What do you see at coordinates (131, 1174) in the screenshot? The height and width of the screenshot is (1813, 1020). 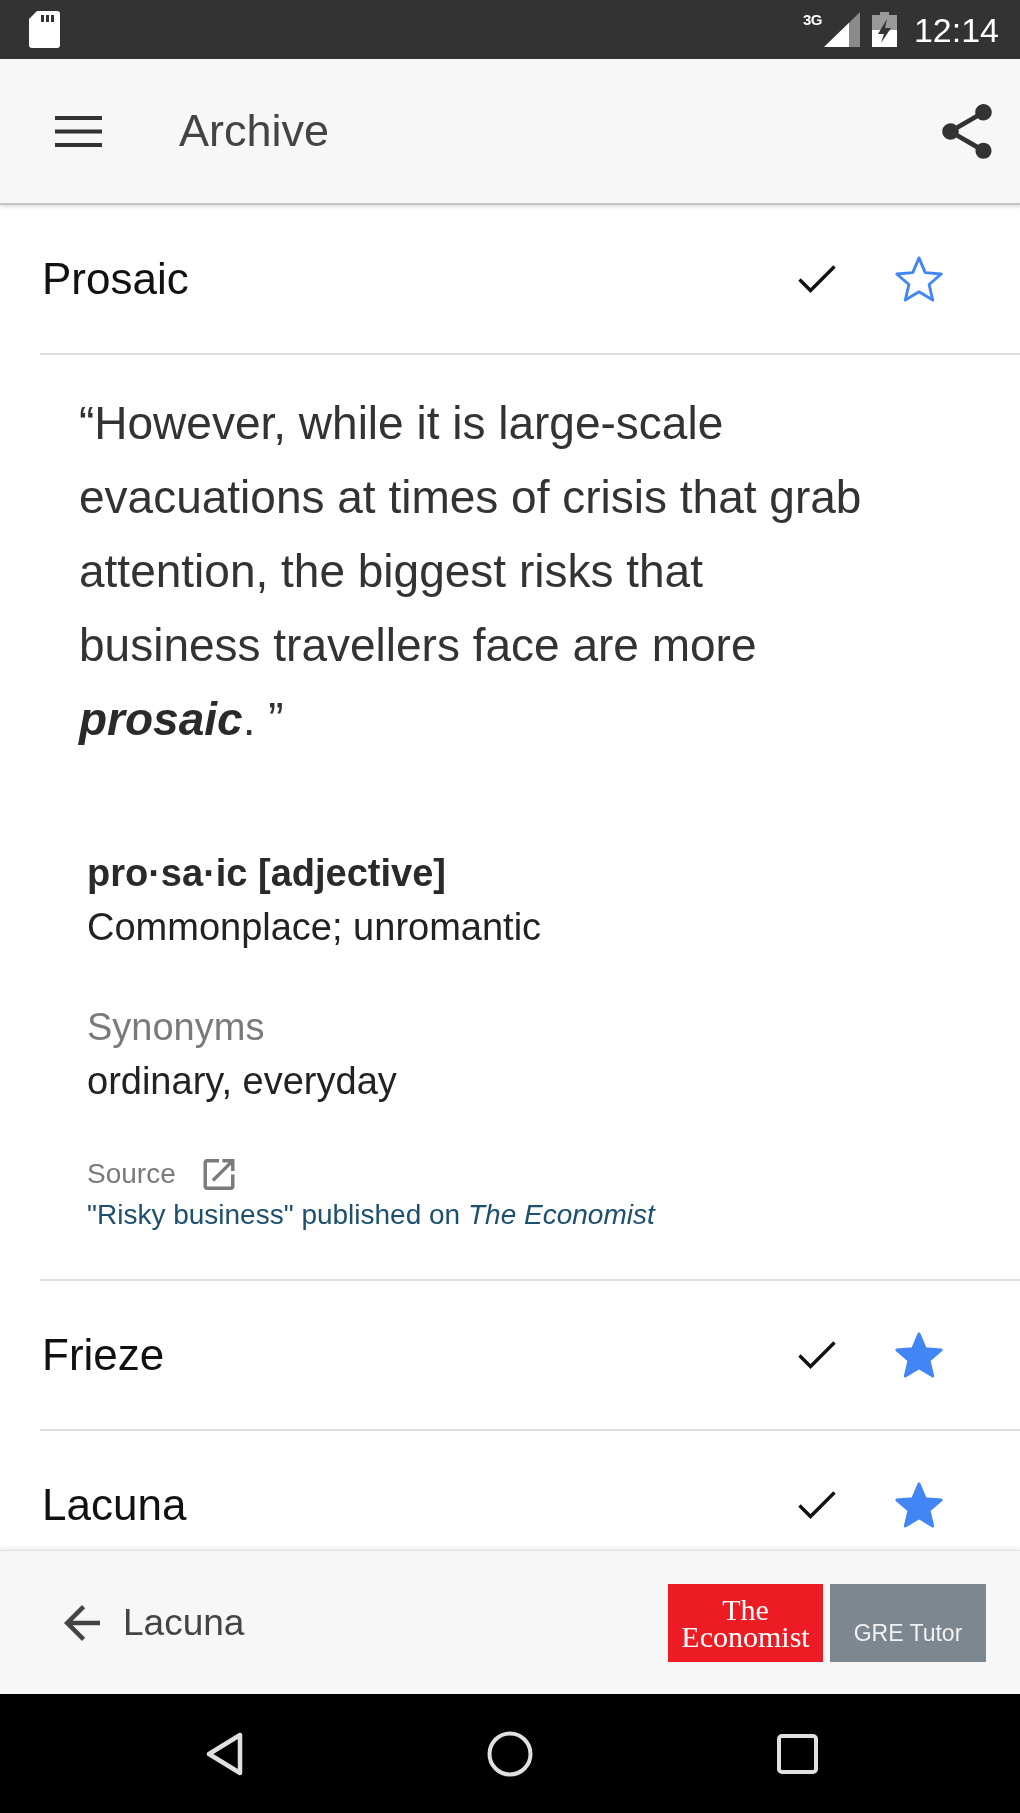 I see `source-label: Source` at bounding box center [131, 1174].